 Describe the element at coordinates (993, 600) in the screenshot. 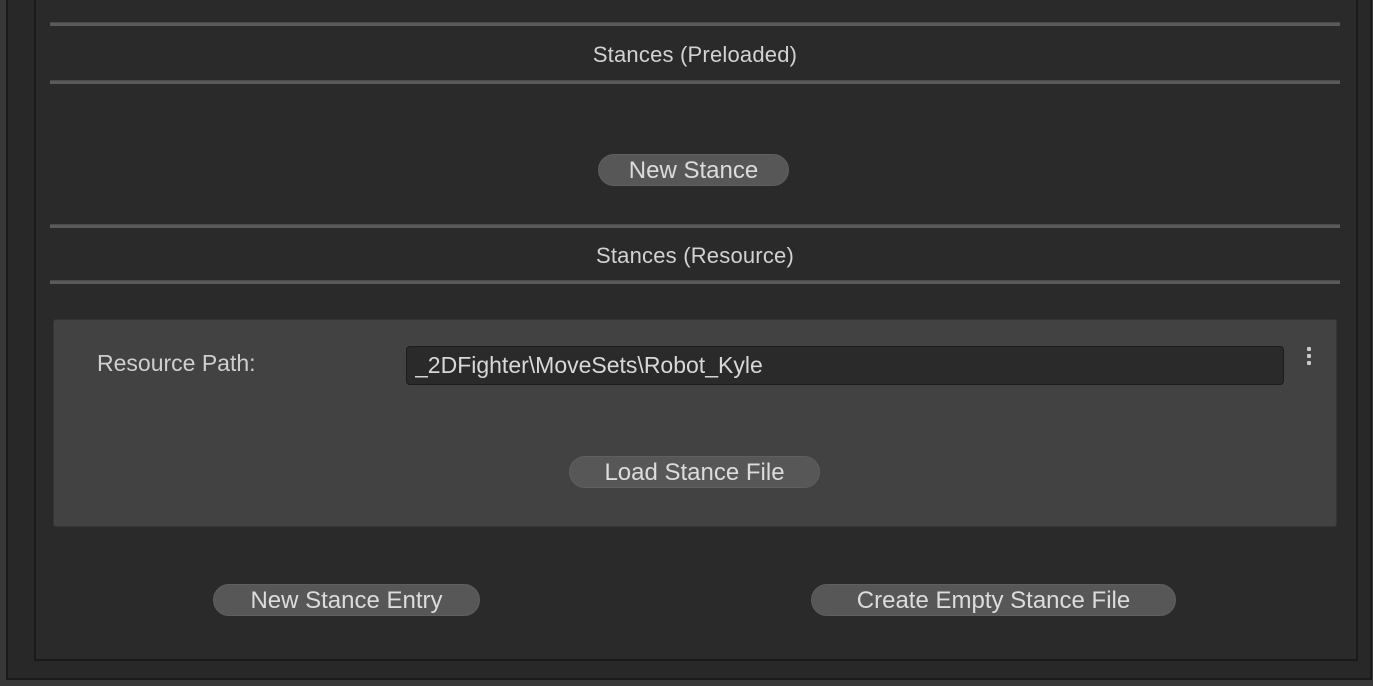

I see `create-empty-stance-file-button: Create Empty Stance File` at that location.